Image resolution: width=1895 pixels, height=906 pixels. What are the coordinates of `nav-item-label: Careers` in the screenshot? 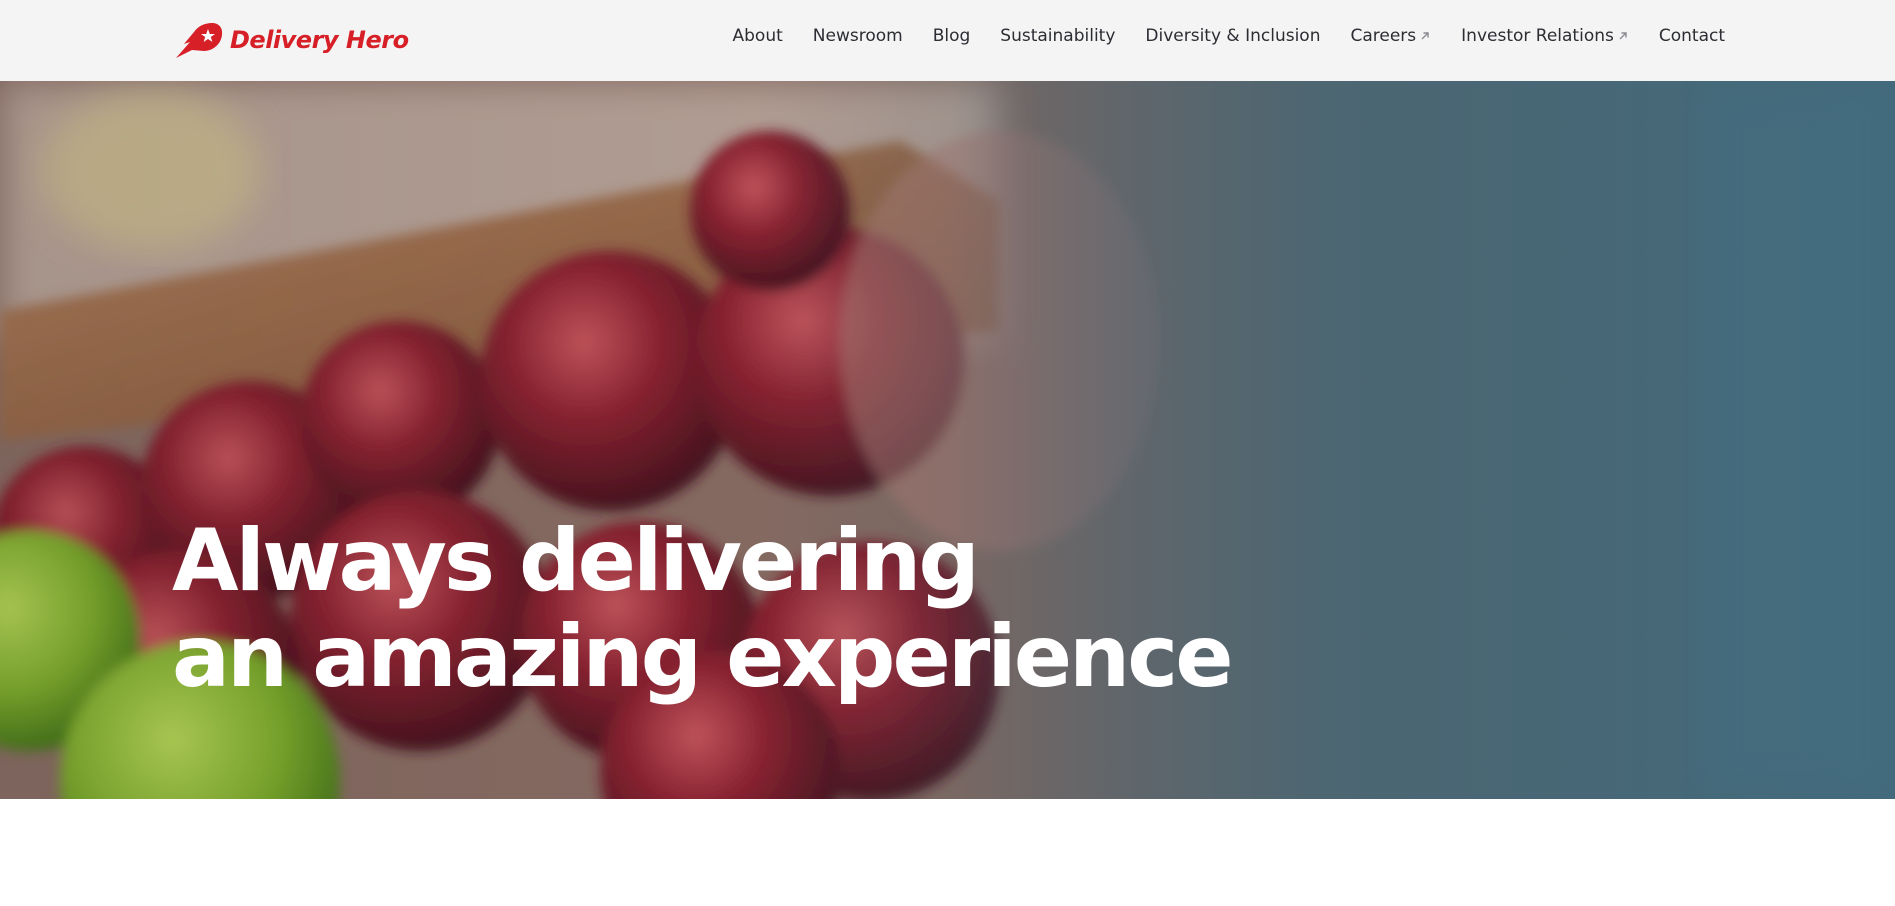 It's located at (1383, 36).